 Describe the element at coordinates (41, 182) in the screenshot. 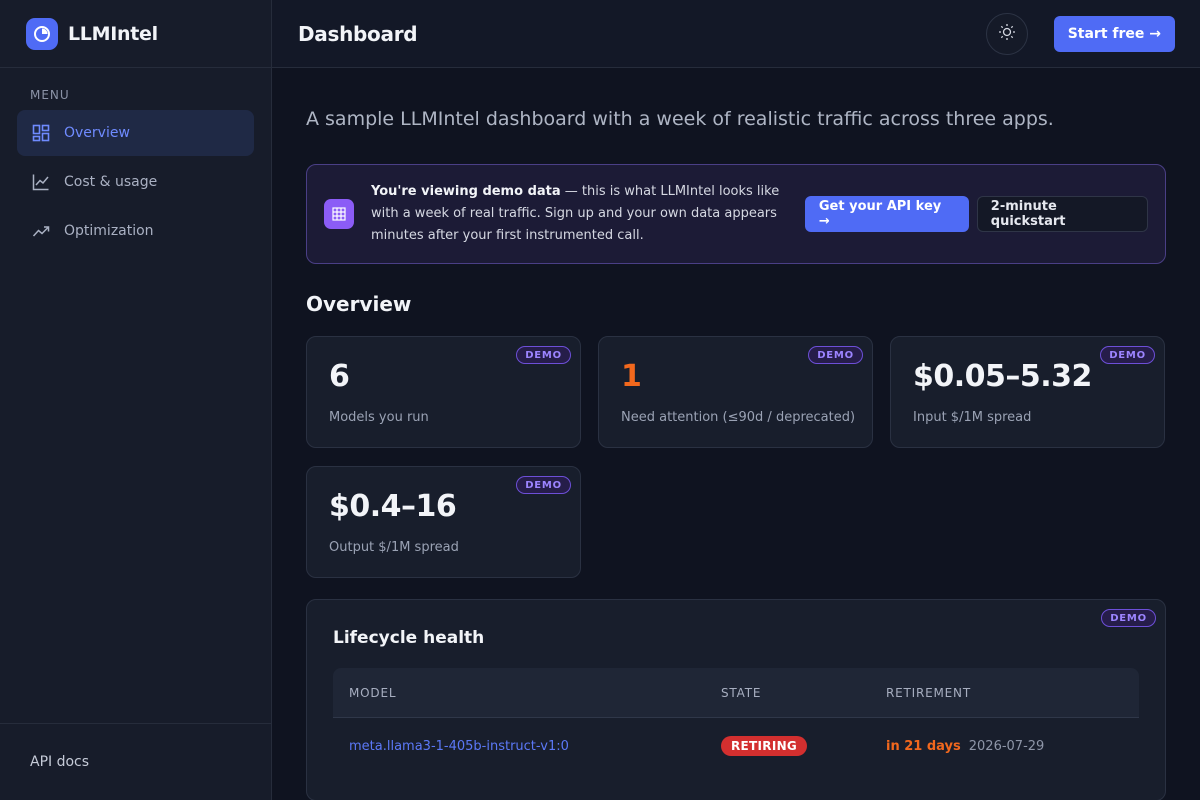

I see `line-chart-icon` at that location.